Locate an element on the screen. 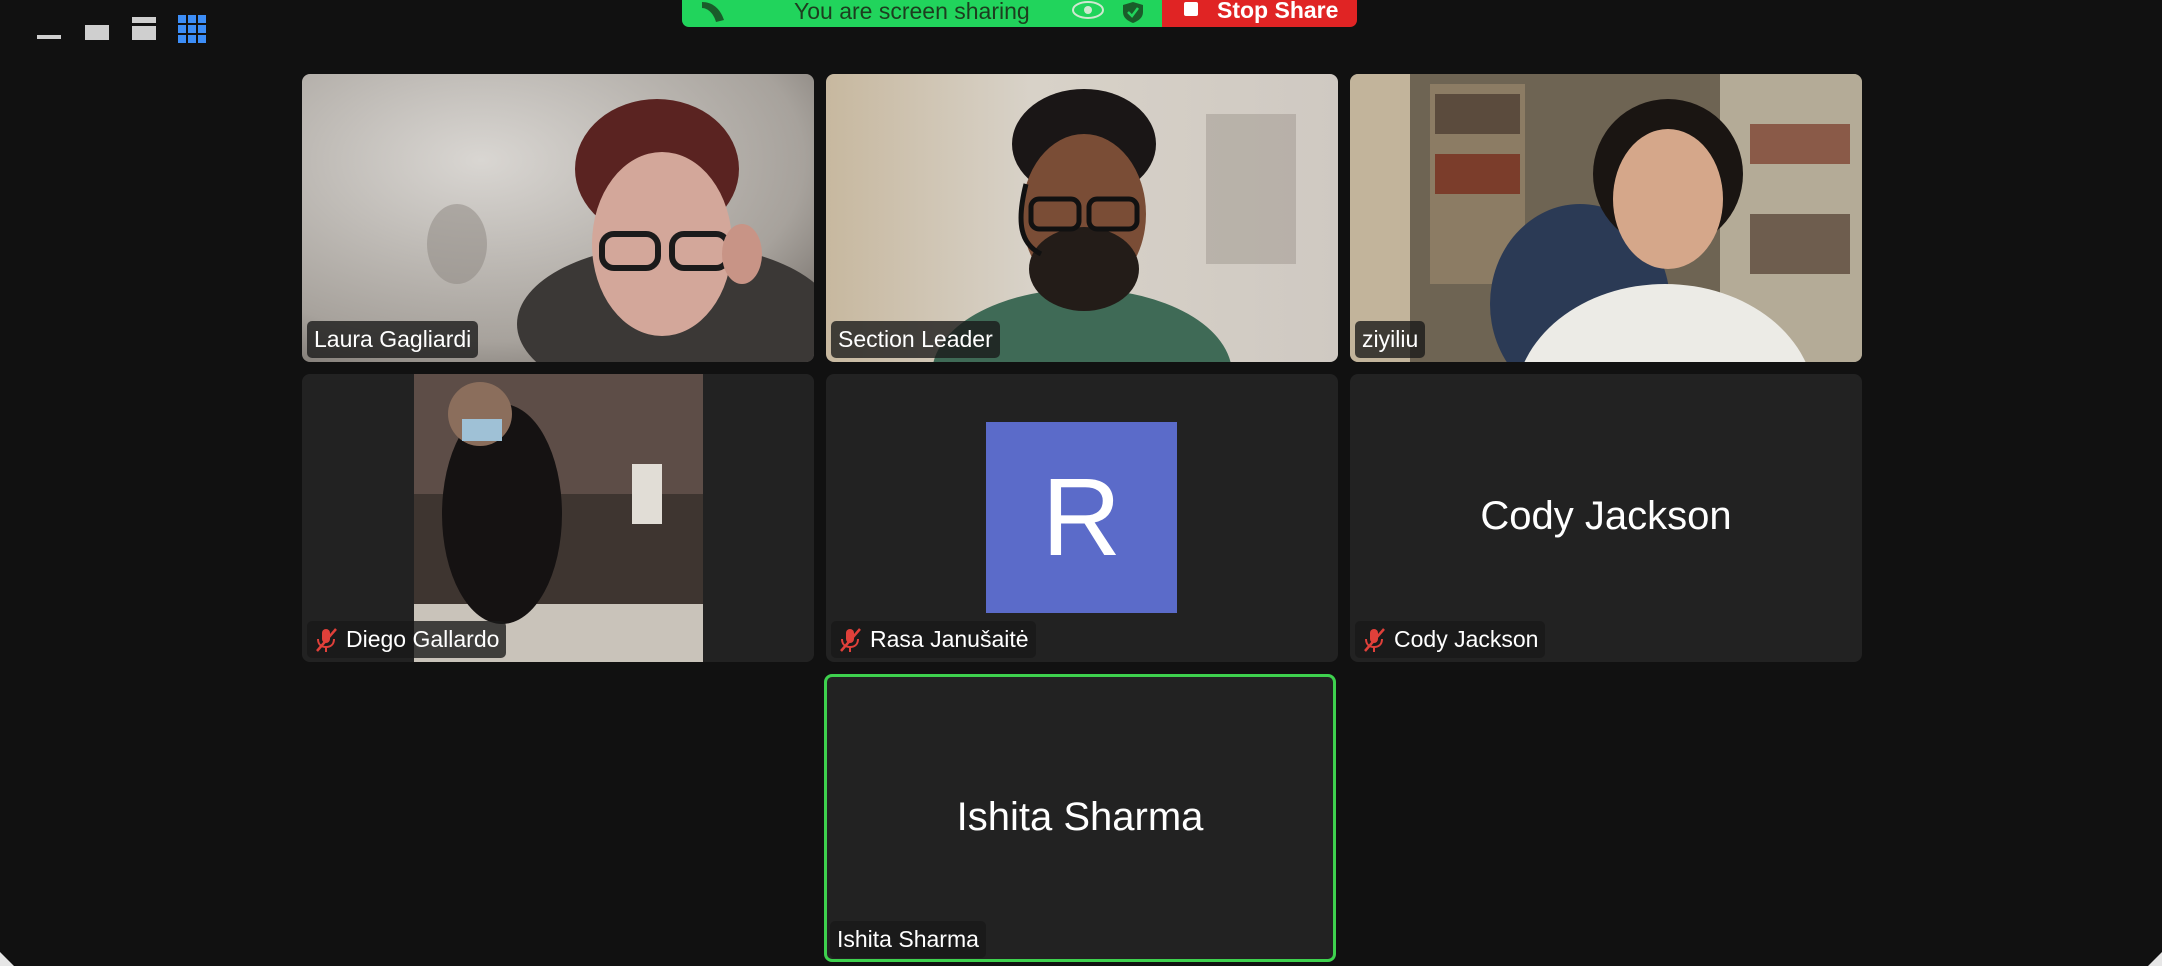  eye-icon is located at coordinates (1088, 10).